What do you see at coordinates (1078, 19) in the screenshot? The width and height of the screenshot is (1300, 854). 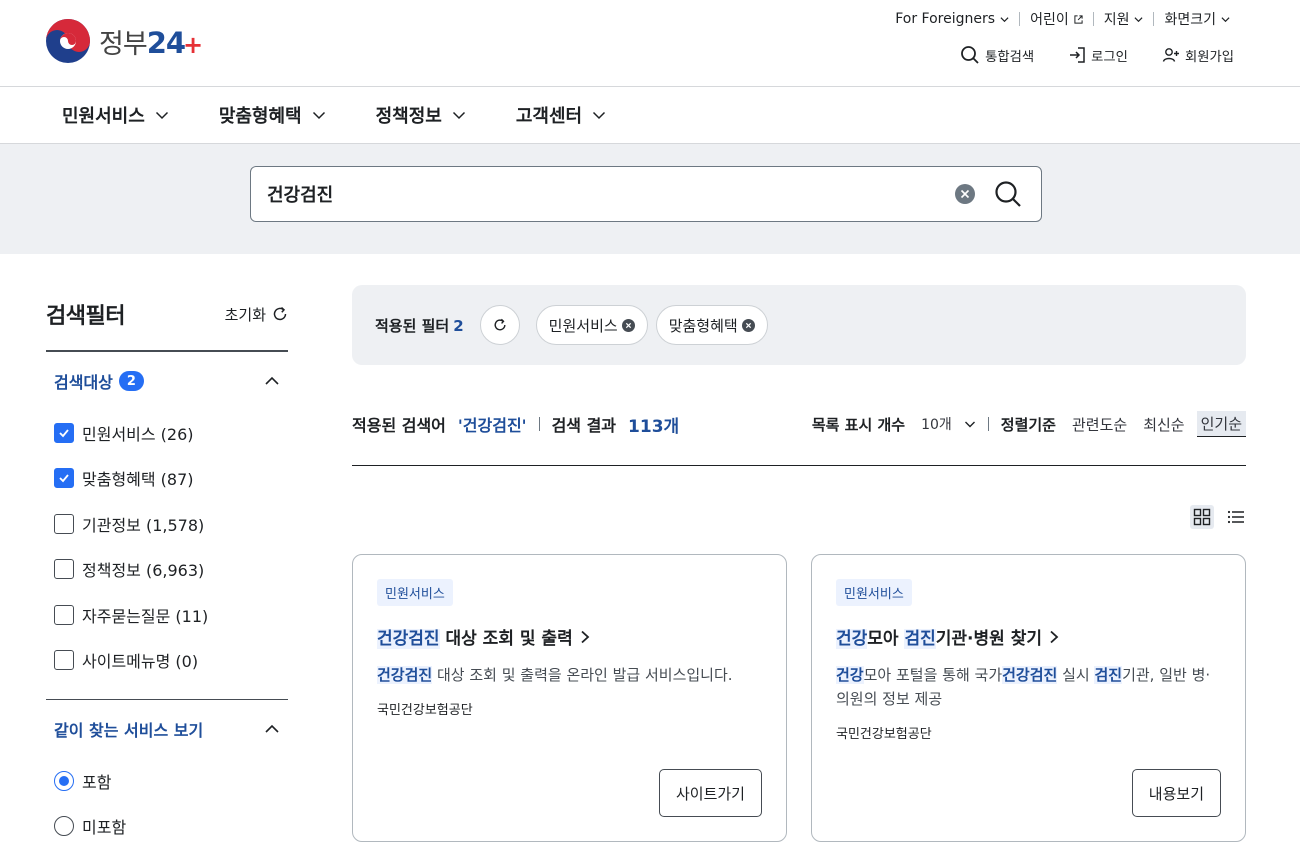 I see `external-link-icon` at bounding box center [1078, 19].